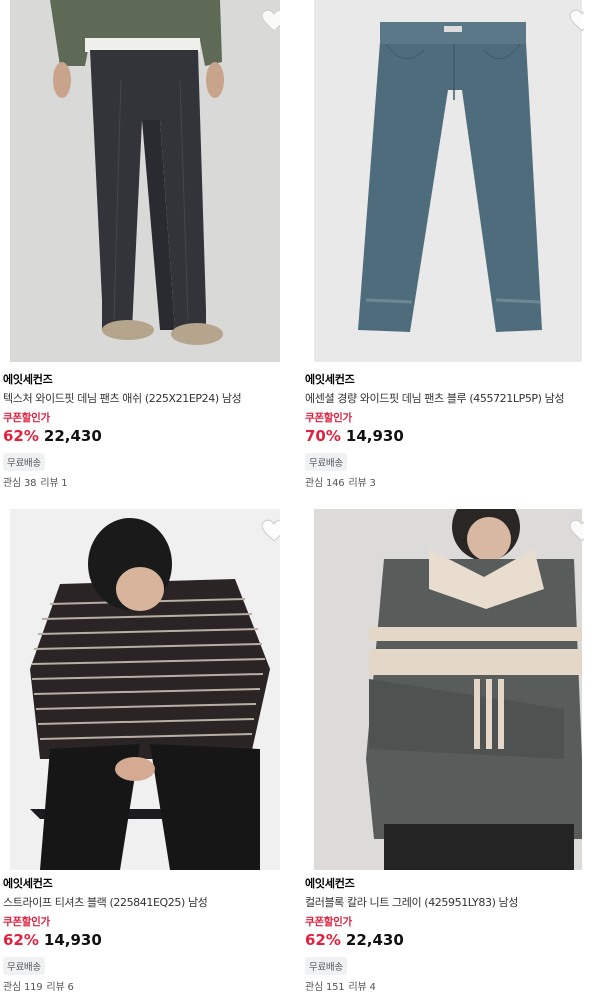 The height and width of the screenshot is (1003, 592). I want to click on review-count: 리뷰 4, so click(362, 987).